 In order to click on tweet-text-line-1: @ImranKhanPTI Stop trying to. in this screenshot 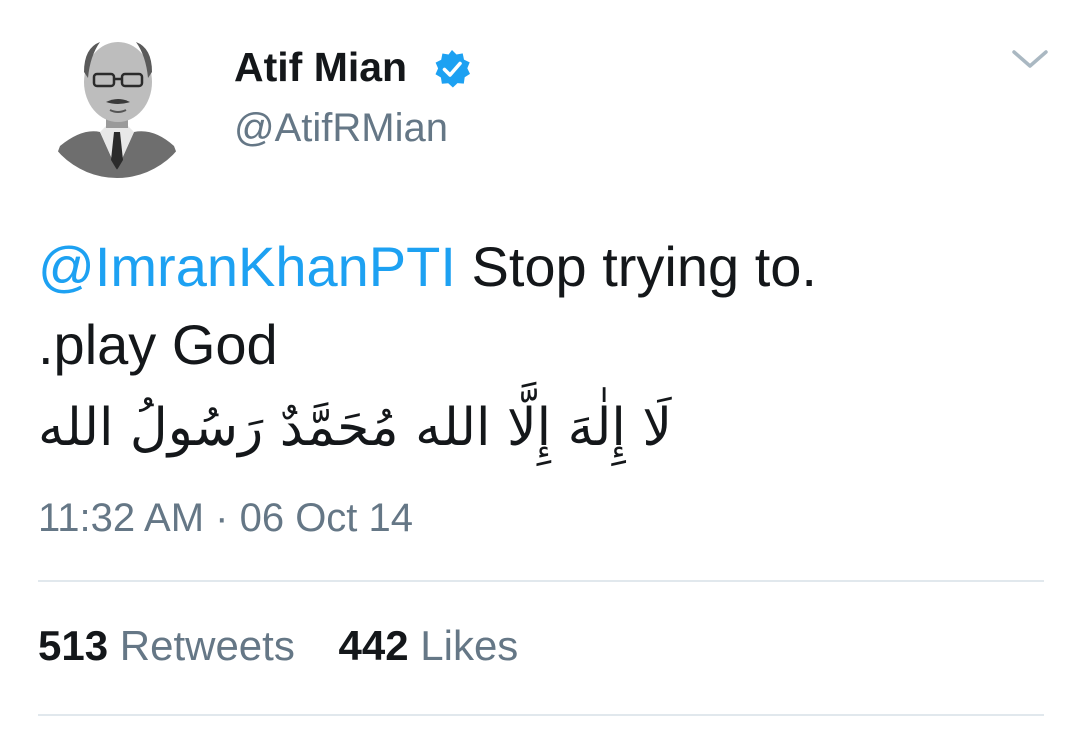, I will do `click(543, 267)`.